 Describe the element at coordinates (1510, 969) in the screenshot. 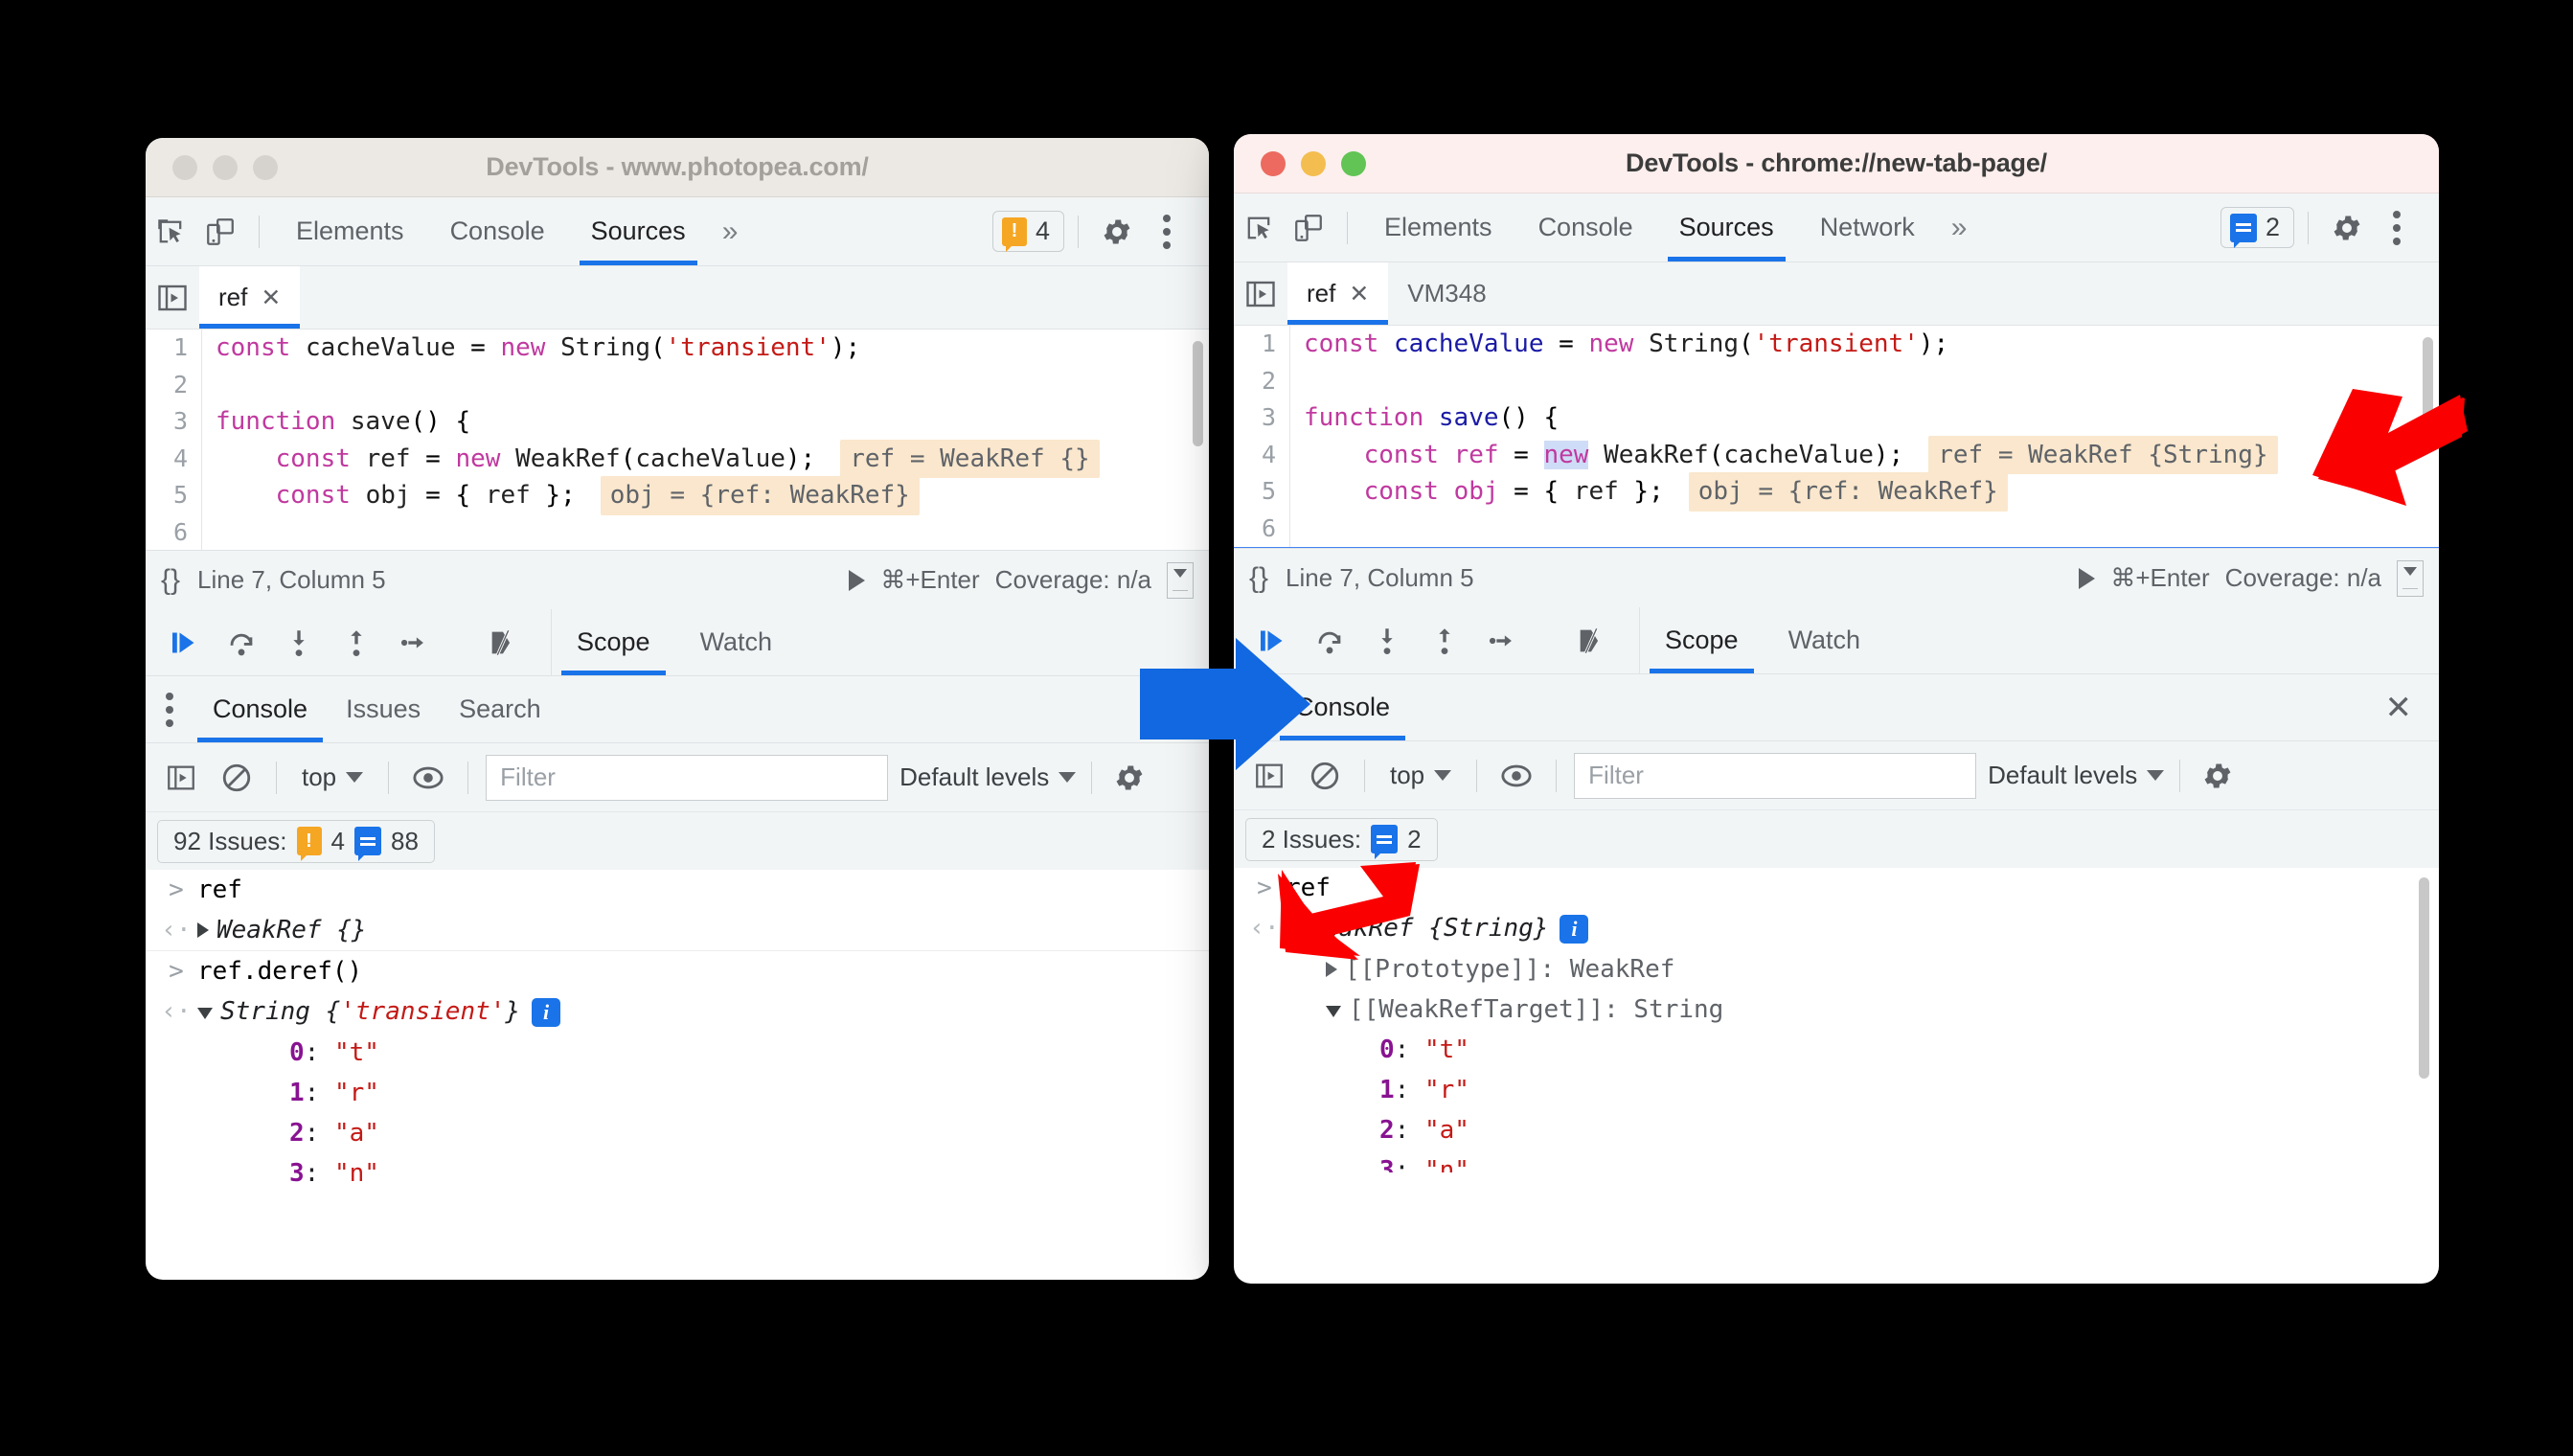

I see `property-name: [[Prototype]]: WeakRef` at that location.